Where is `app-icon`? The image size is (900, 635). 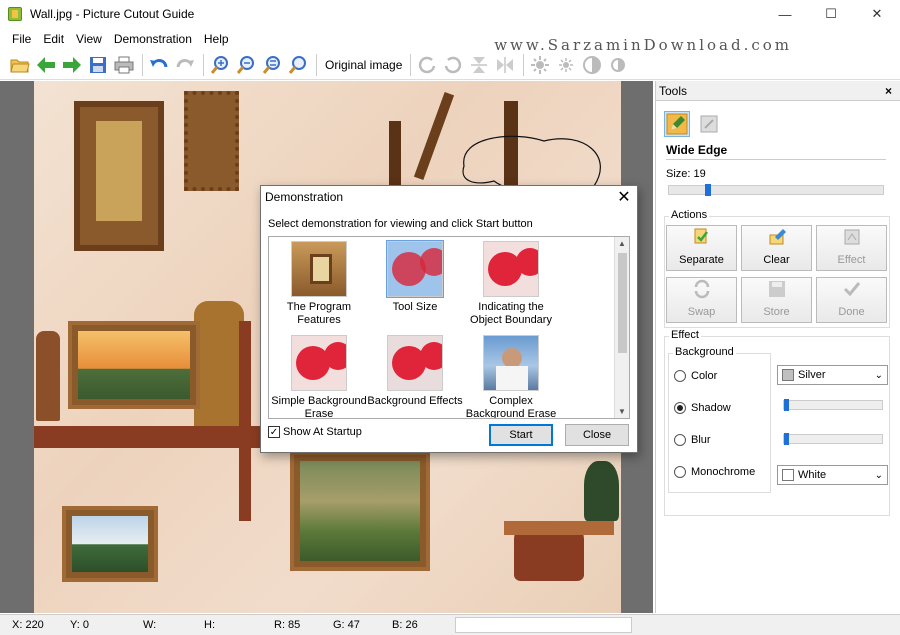 app-icon is located at coordinates (15, 14).